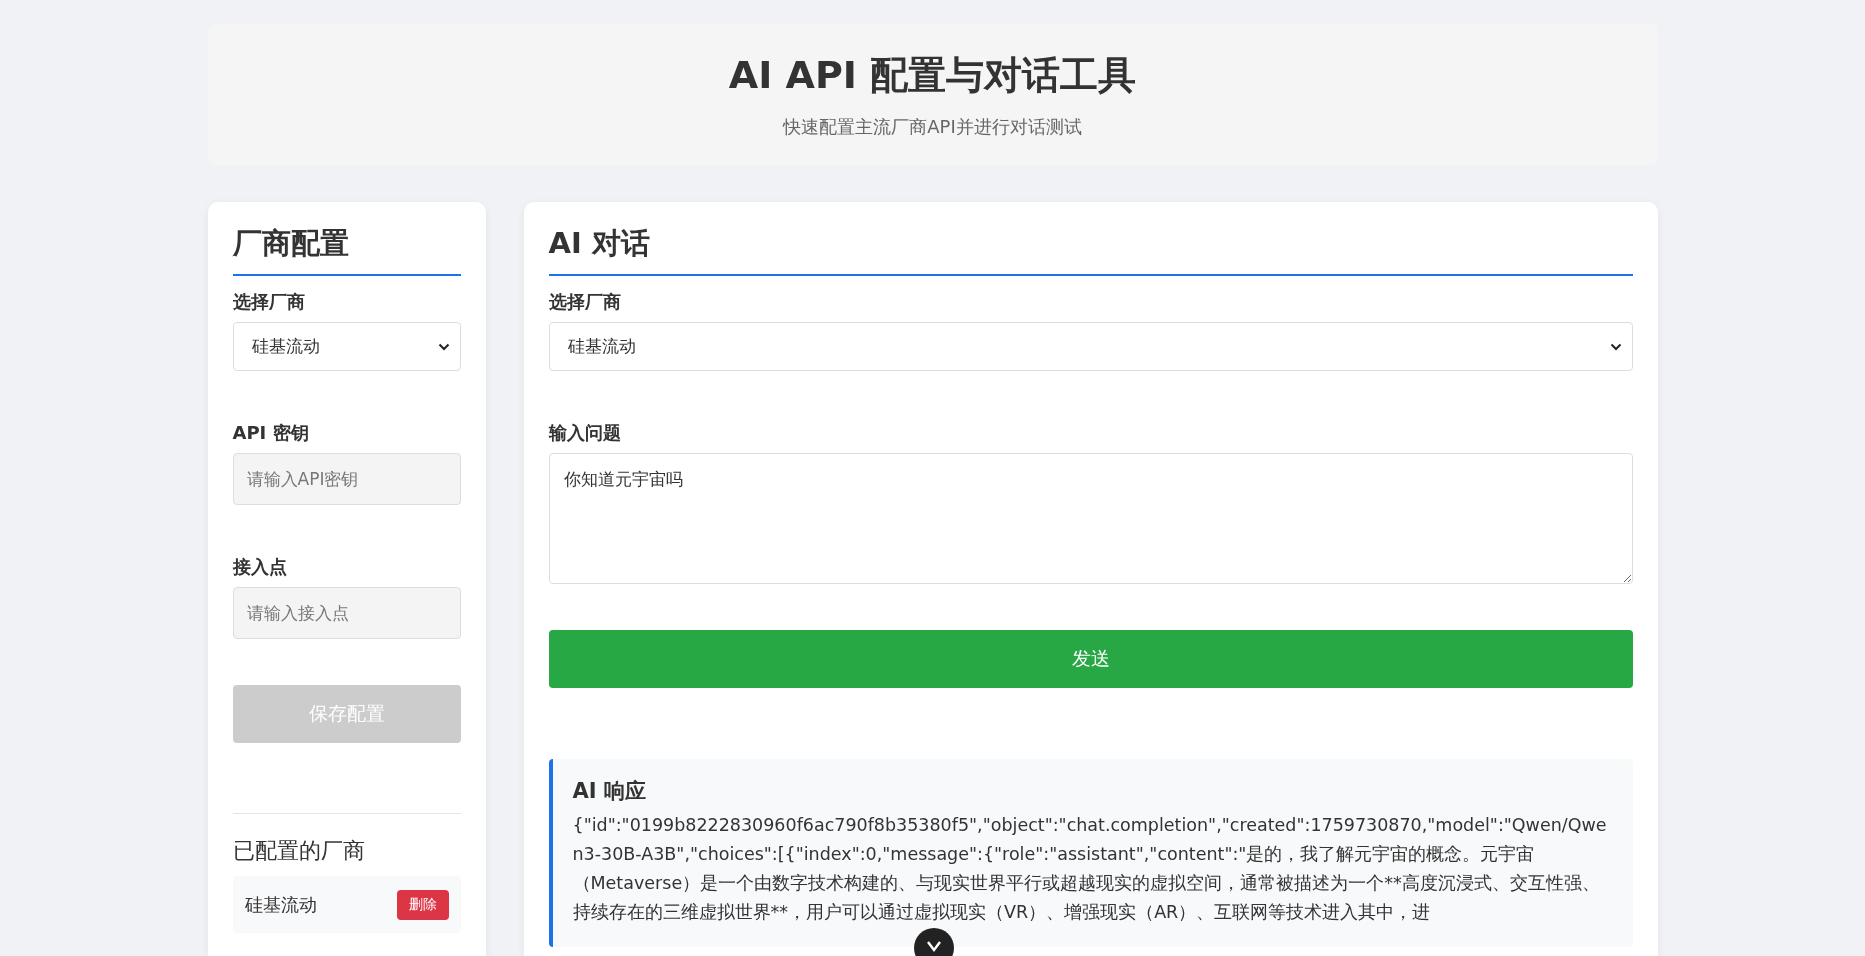  What do you see at coordinates (346, 613) in the screenshot?
I see `endpoint-field: 请输入接入点` at bounding box center [346, 613].